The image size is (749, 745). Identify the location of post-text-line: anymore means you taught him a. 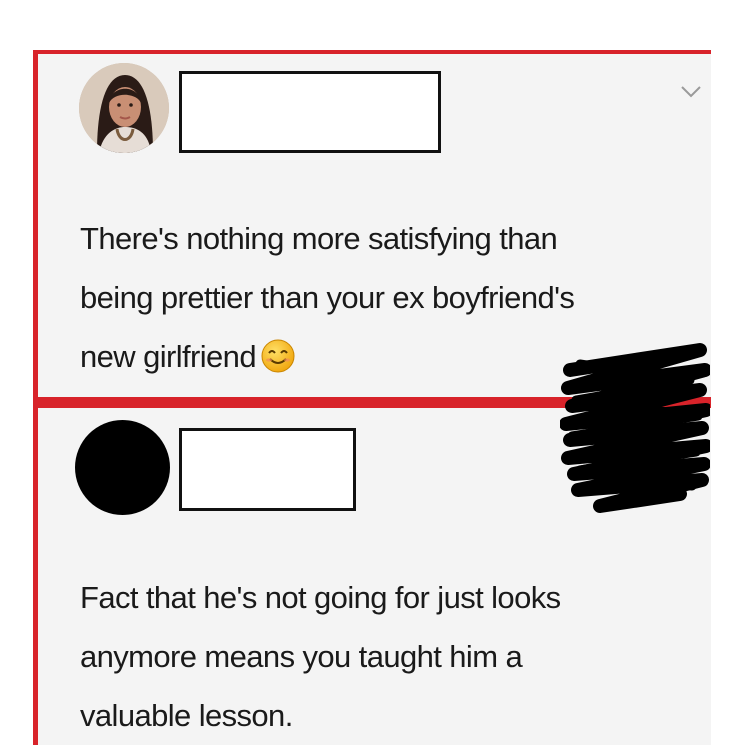
(301, 656).